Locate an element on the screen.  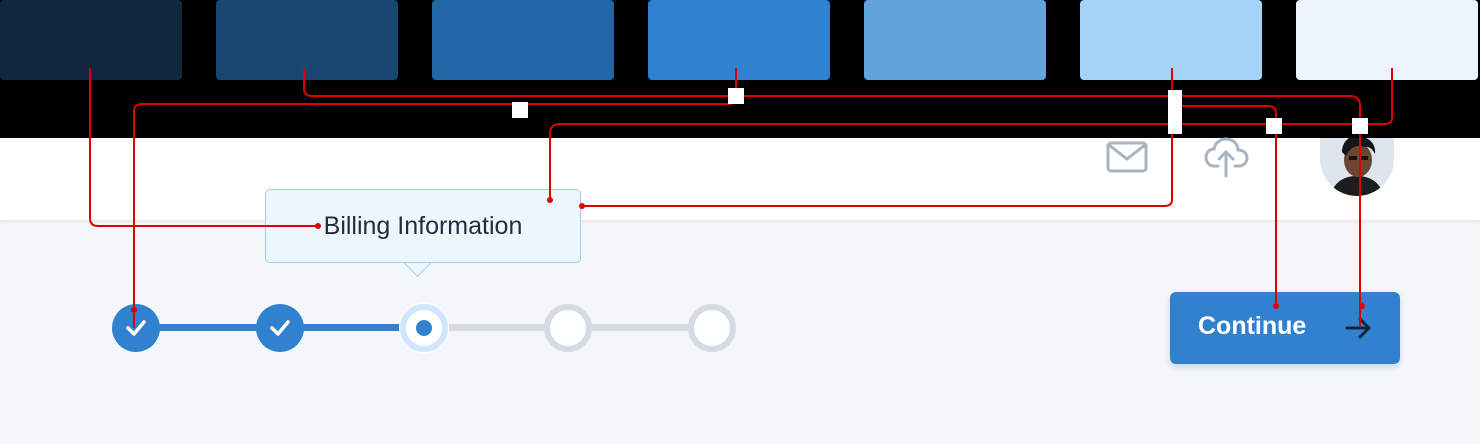
stepper-step-3-current is located at coordinates (424, 328).